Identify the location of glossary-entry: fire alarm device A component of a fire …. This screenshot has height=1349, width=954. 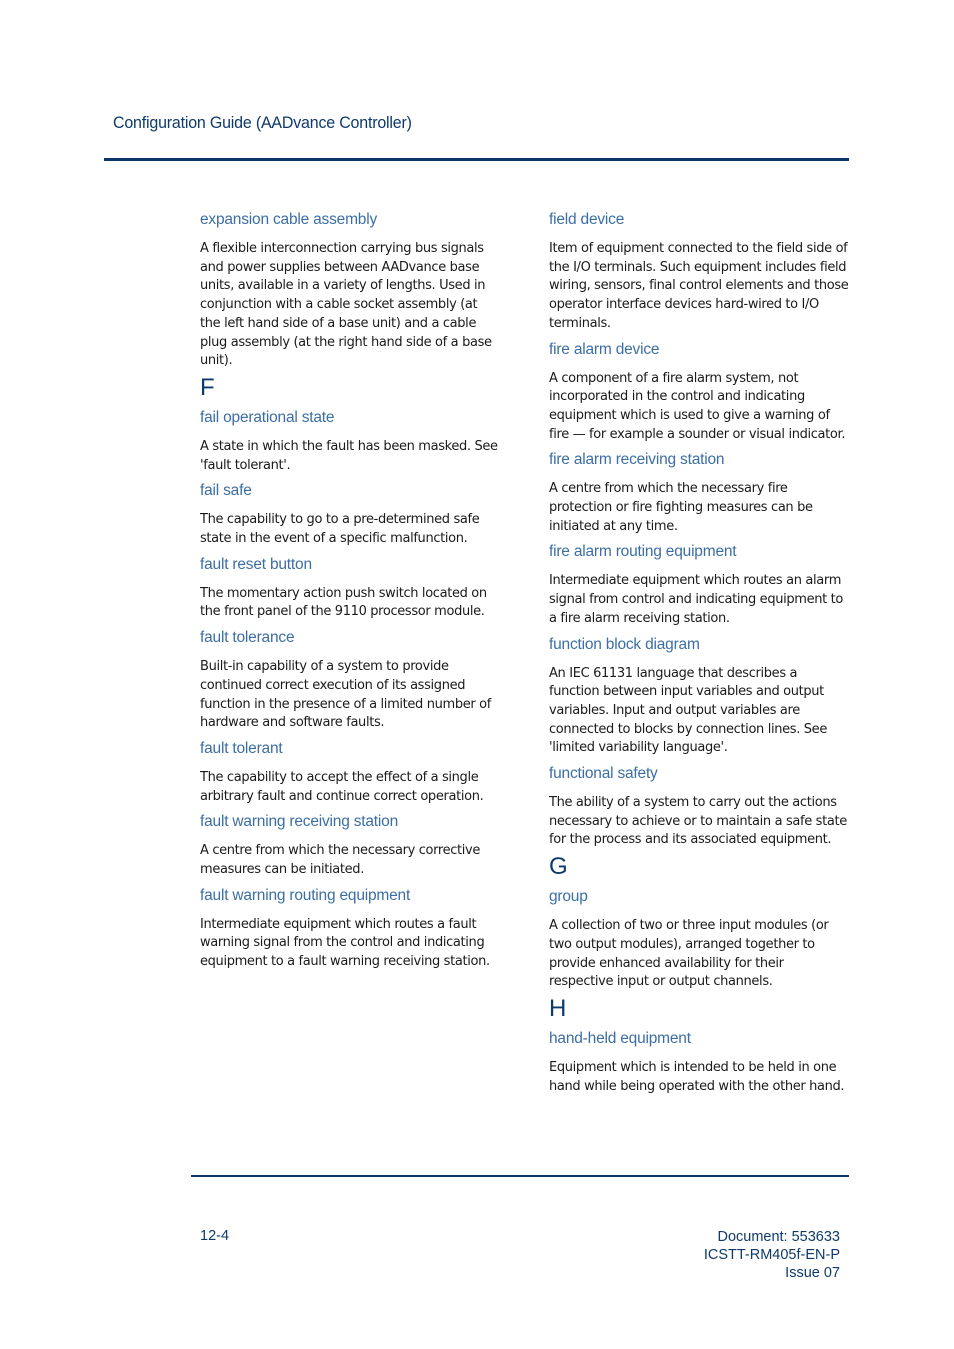
(699, 392).